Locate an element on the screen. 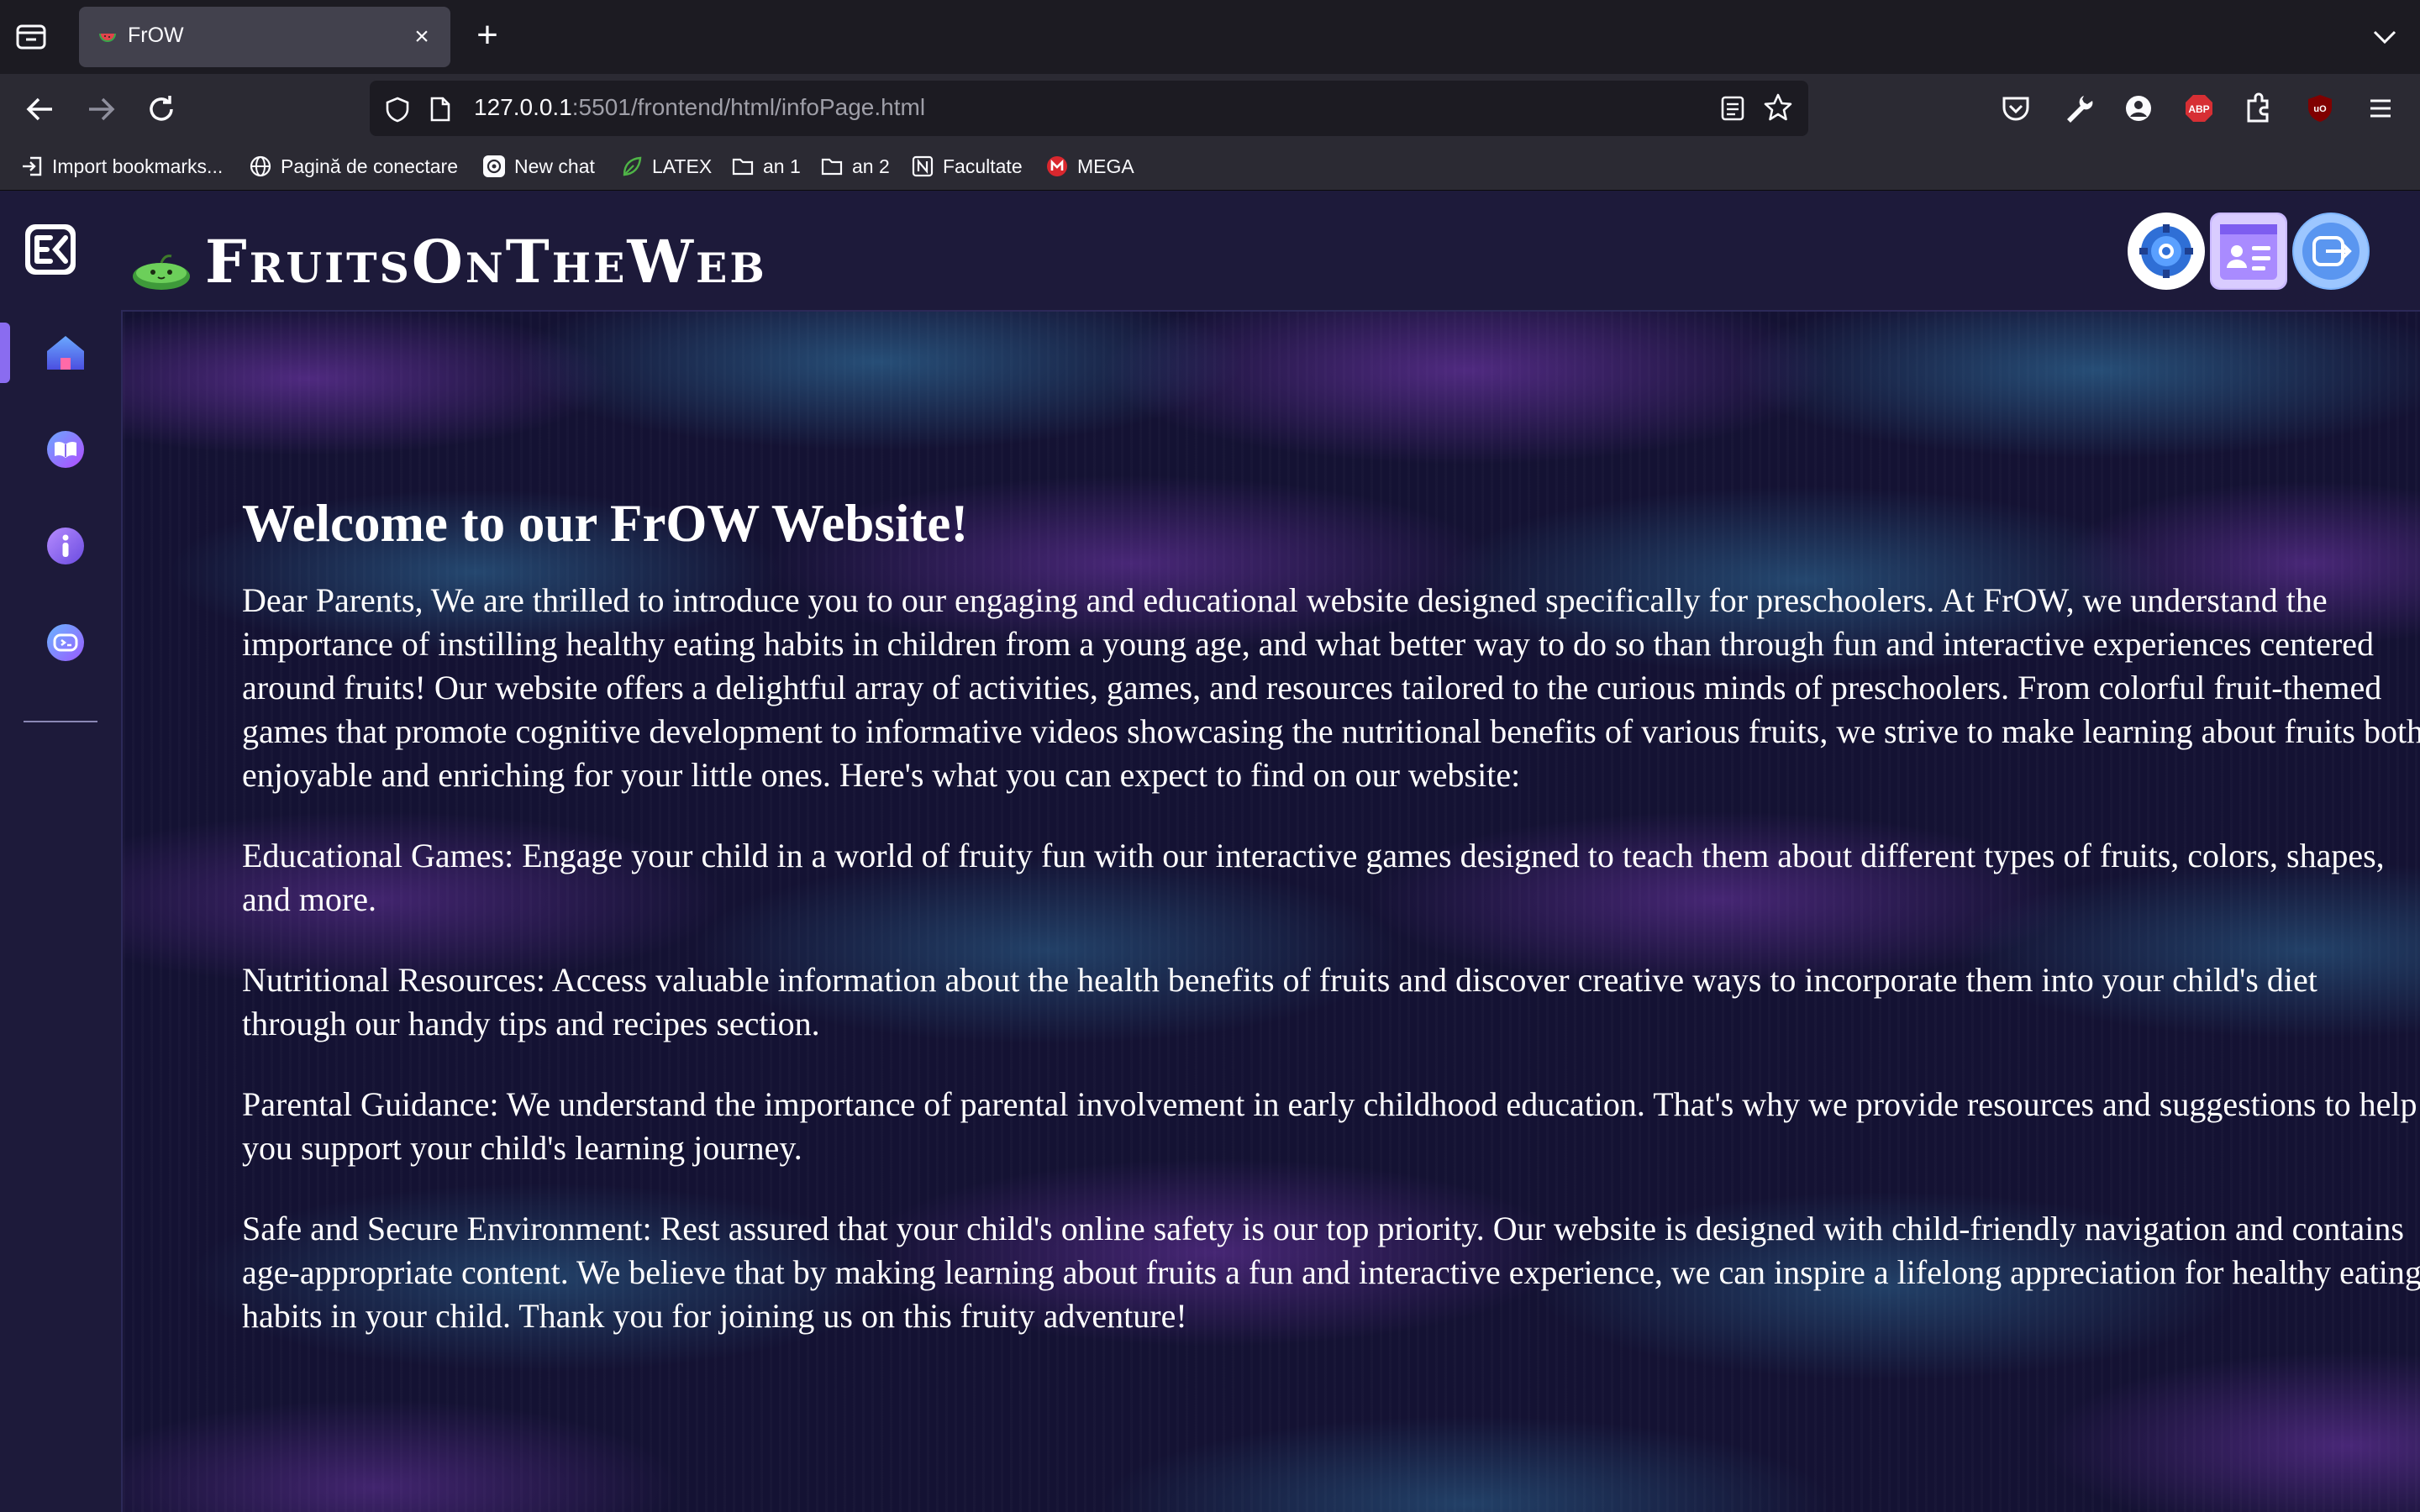 This screenshot has height=1512, width=2420. extensions-icon is located at coordinates (2260, 108).